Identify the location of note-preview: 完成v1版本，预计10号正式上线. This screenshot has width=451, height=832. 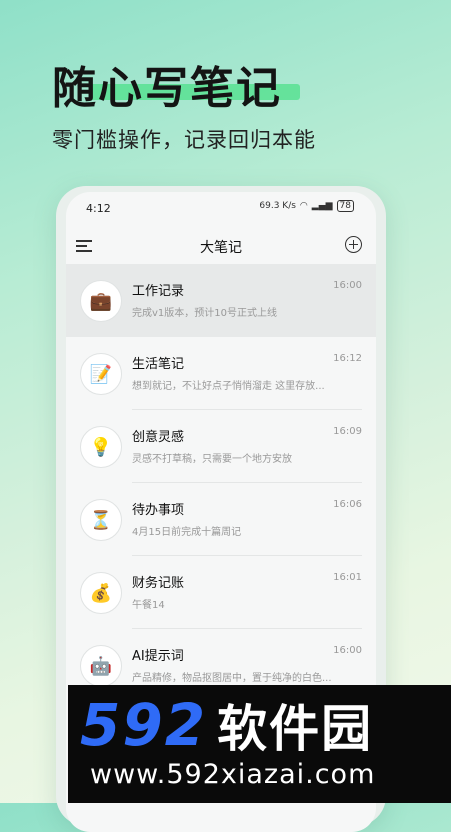
(205, 313).